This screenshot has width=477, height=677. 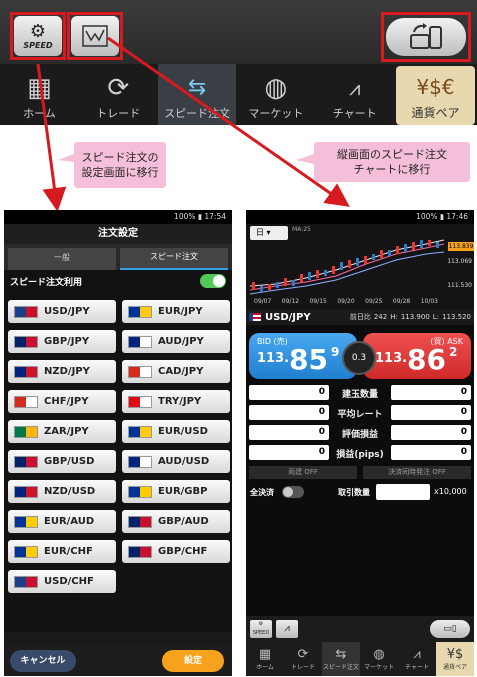 I want to click on nav-item: ¥$ 通貨ペア, so click(x=455, y=659).